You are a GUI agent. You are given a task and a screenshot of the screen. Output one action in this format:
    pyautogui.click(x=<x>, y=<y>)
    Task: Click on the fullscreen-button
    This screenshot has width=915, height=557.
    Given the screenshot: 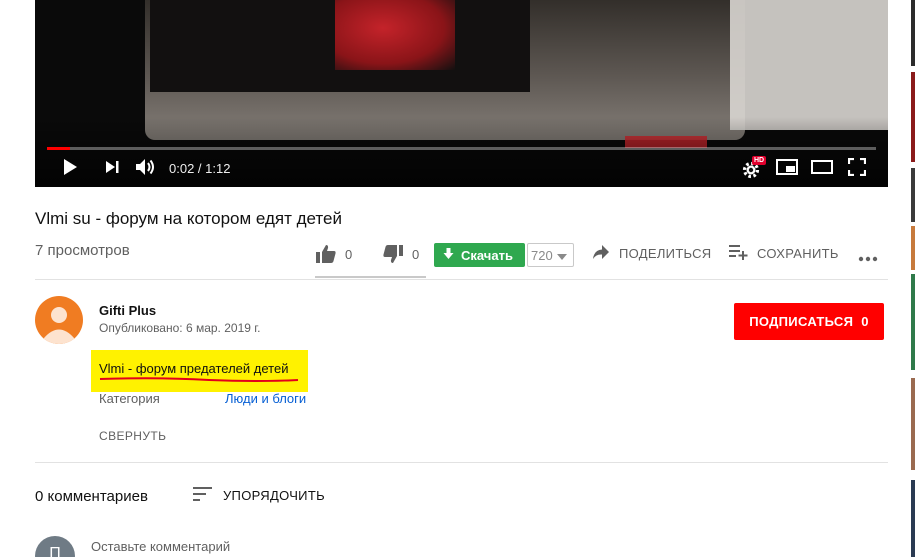 What is the action you would take?
    pyautogui.click(x=857, y=169)
    